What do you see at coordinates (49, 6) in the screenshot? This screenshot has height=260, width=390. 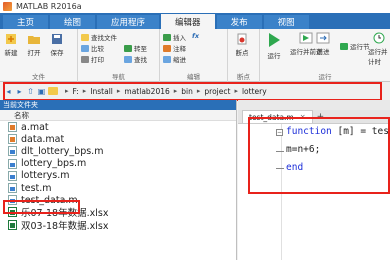 I see `window-title: MATLAB R2016a` at bounding box center [49, 6].